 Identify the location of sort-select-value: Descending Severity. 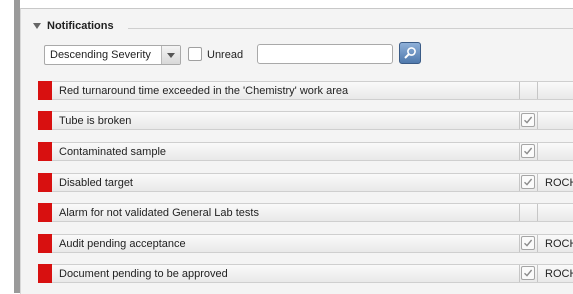
(100, 55).